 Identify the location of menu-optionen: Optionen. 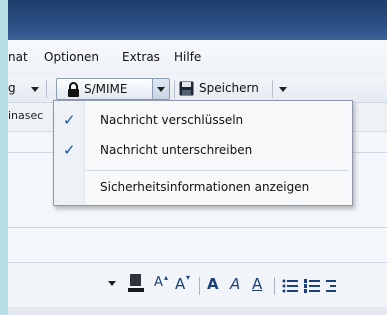
(71, 57).